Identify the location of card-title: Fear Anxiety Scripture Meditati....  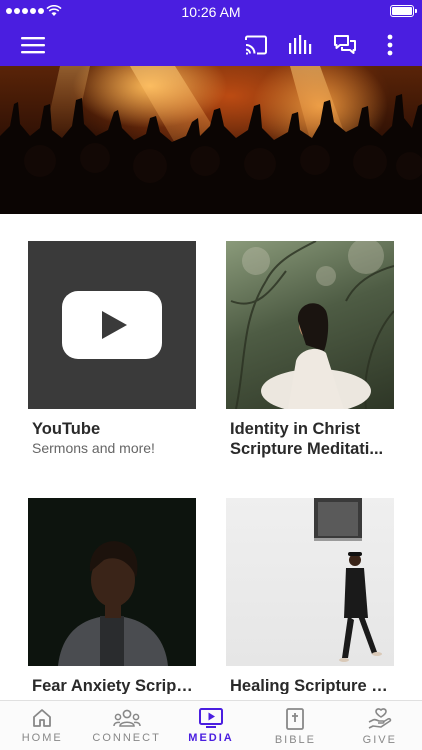
(114, 685).